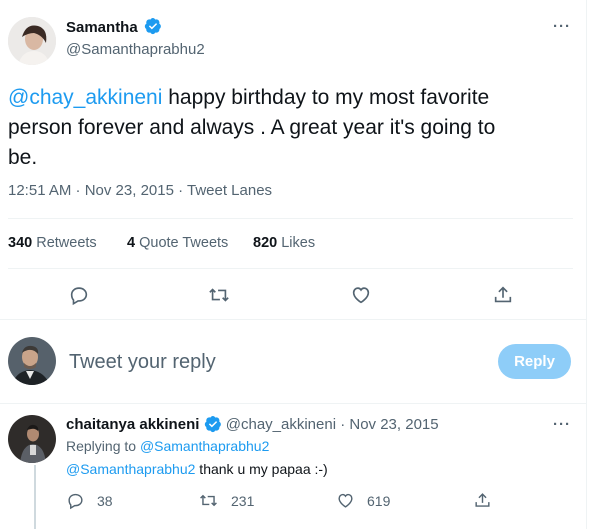  I want to click on reply-author-avatar, so click(32, 439).